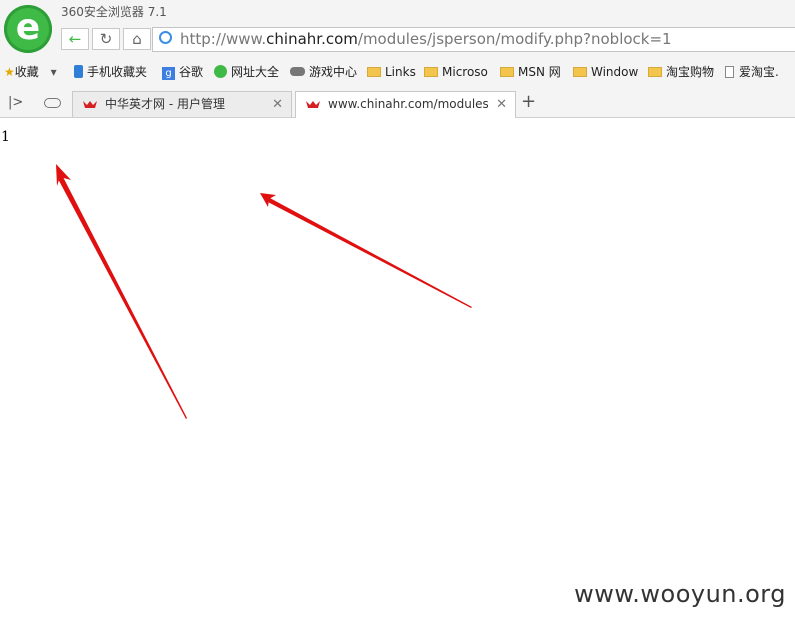  What do you see at coordinates (528, 101) in the screenshot?
I see `new-tab-button: +` at bounding box center [528, 101].